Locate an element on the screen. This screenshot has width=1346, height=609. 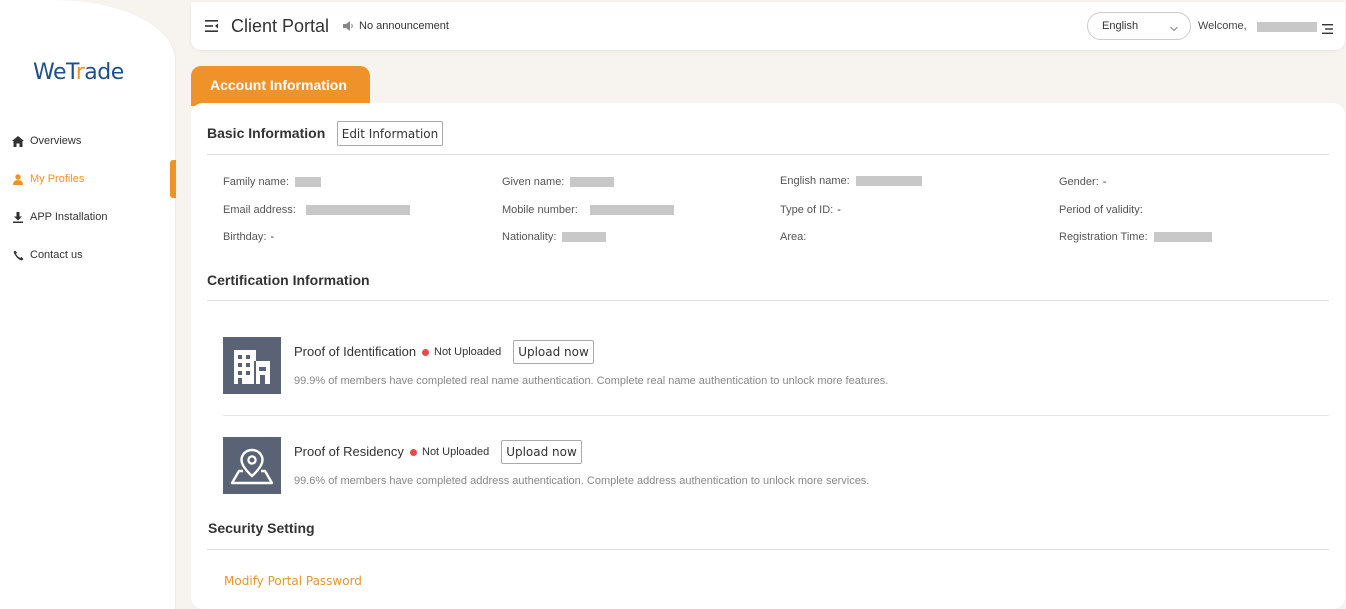
page-title: Client Portal is located at coordinates (280, 26).